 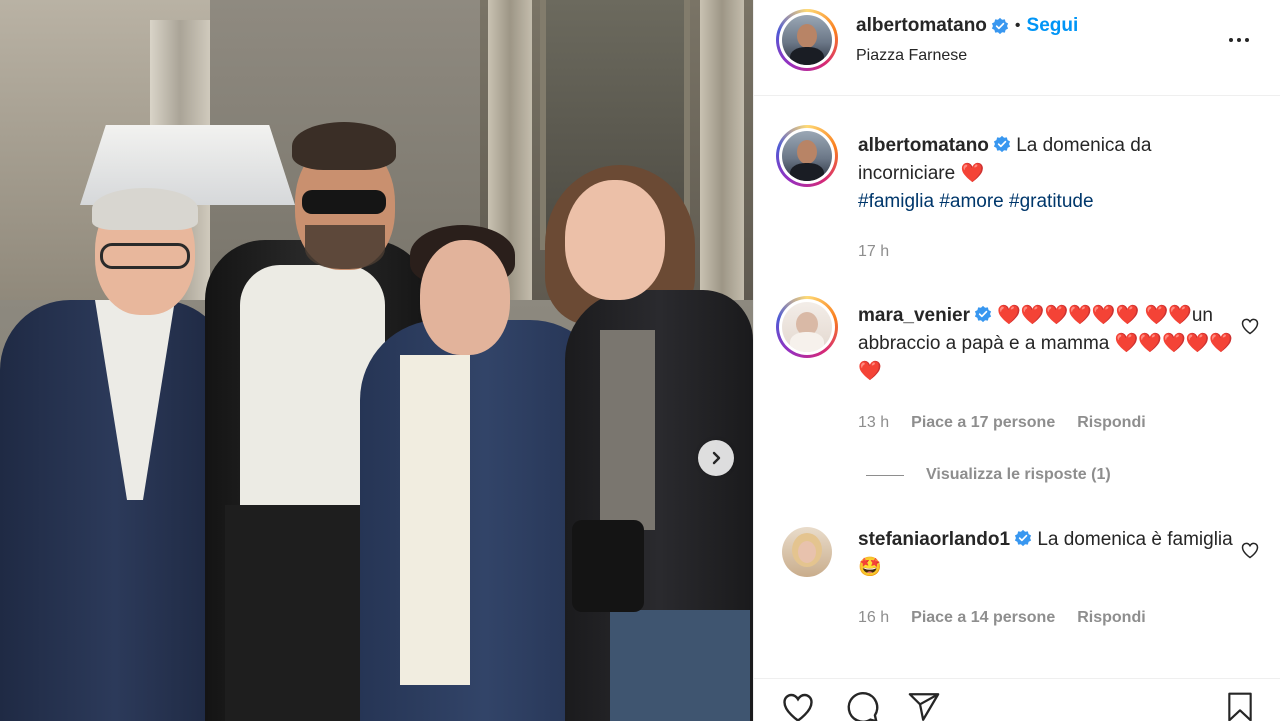 I want to click on replies-divider-line, so click(x=885, y=475).